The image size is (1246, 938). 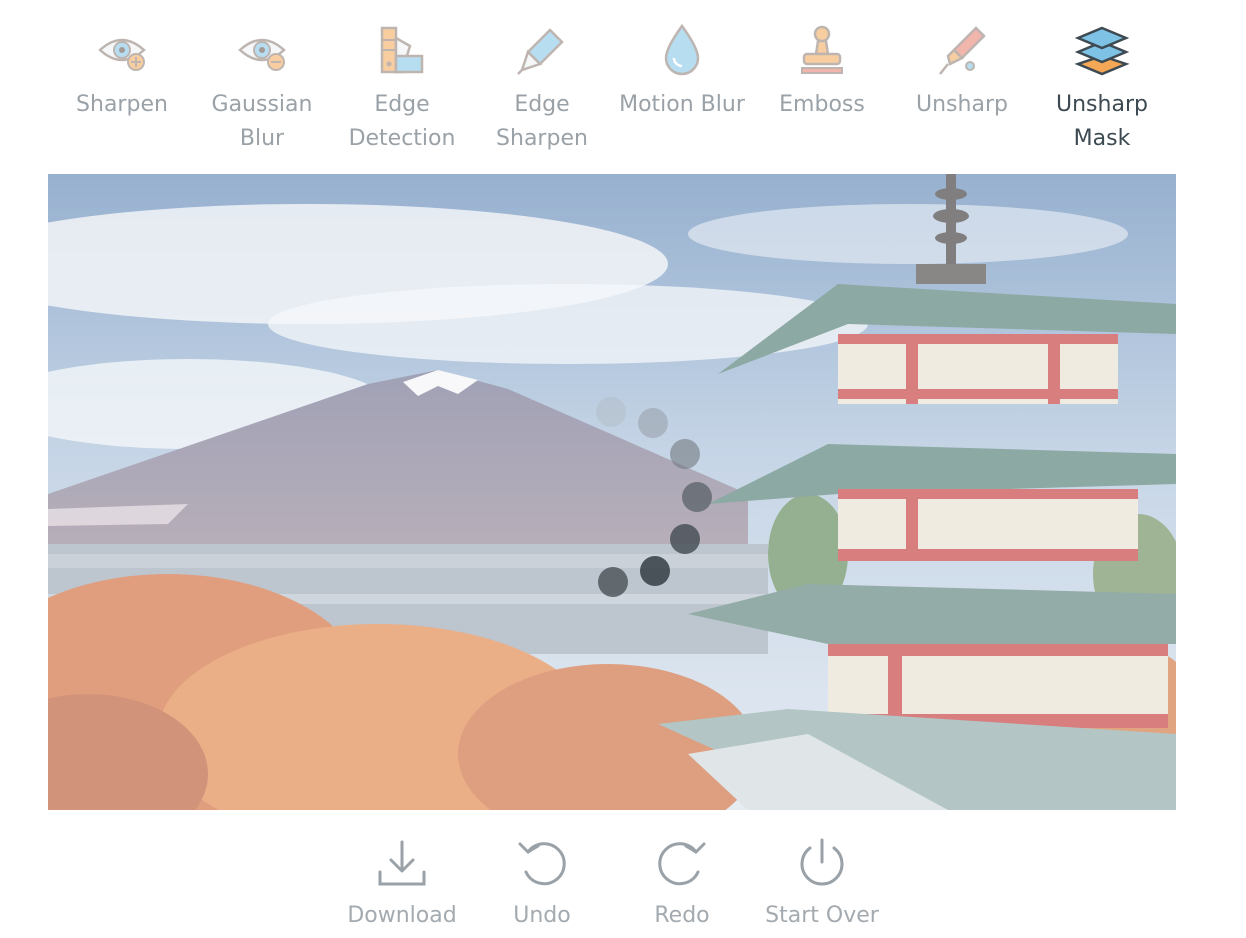 What do you see at coordinates (1102, 51) in the screenshot?
I see `layers-icon` at bounding box center [1102, 51].